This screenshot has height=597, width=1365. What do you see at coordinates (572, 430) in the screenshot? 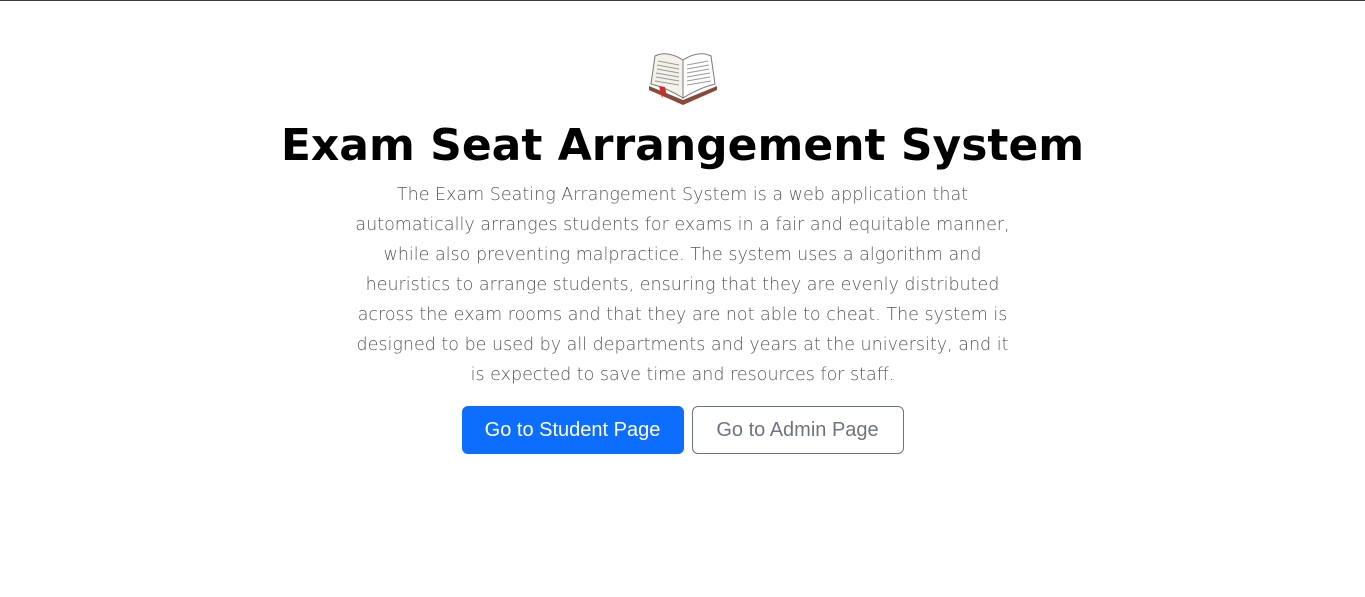
I see `go-to-student-page-button: Go to Student Page` at bounding box center [572, 430].